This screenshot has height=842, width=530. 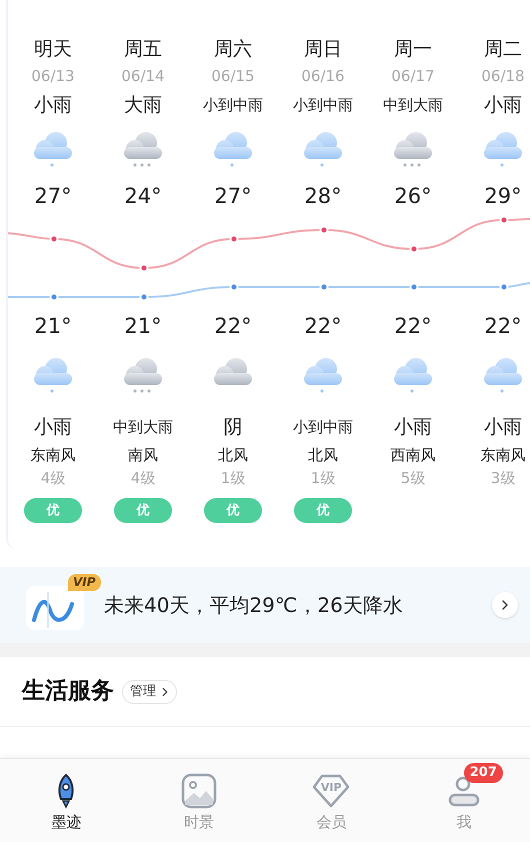 What do you see at coordinates (464, 800) in the screenshot?
I see `nav-tab: 207 我` at bounding box center [464, 800].